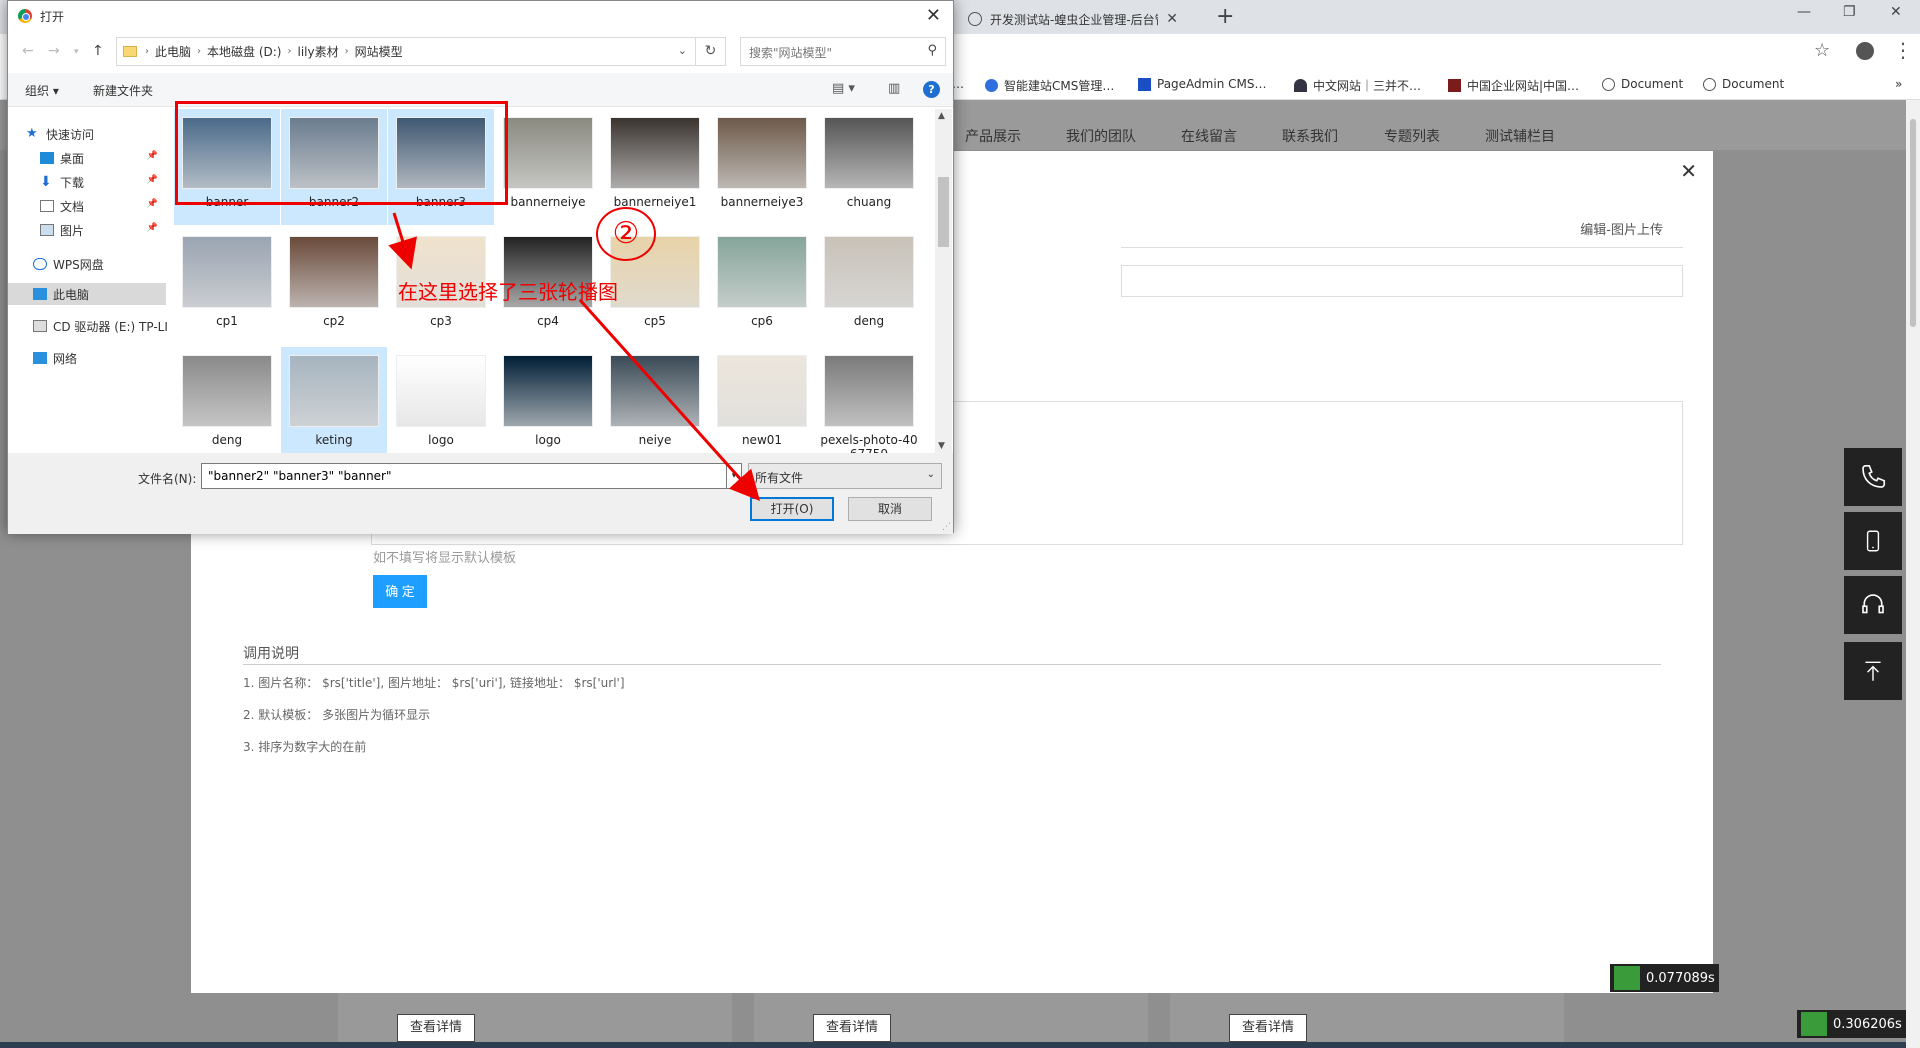 The image size is (1920, 1048). What do you see at coordinates (227, 286) in the screenshot?
I see `file-item: cp1` at bounding box center [227, 286].